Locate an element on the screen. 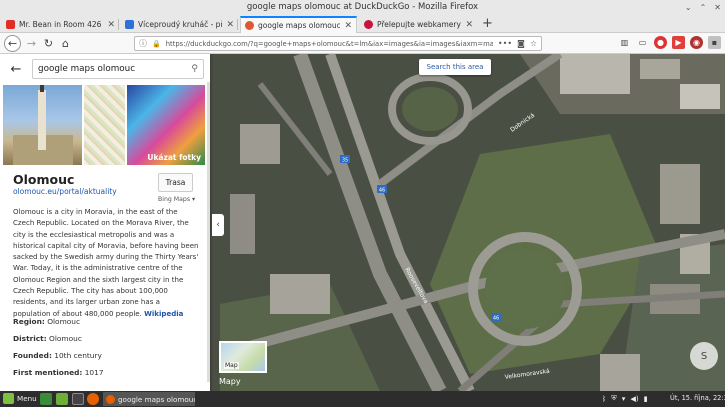 The width and height of the screenshot is (725, 407). extension2-icon: ◉ is located at coordinates (696, 42).